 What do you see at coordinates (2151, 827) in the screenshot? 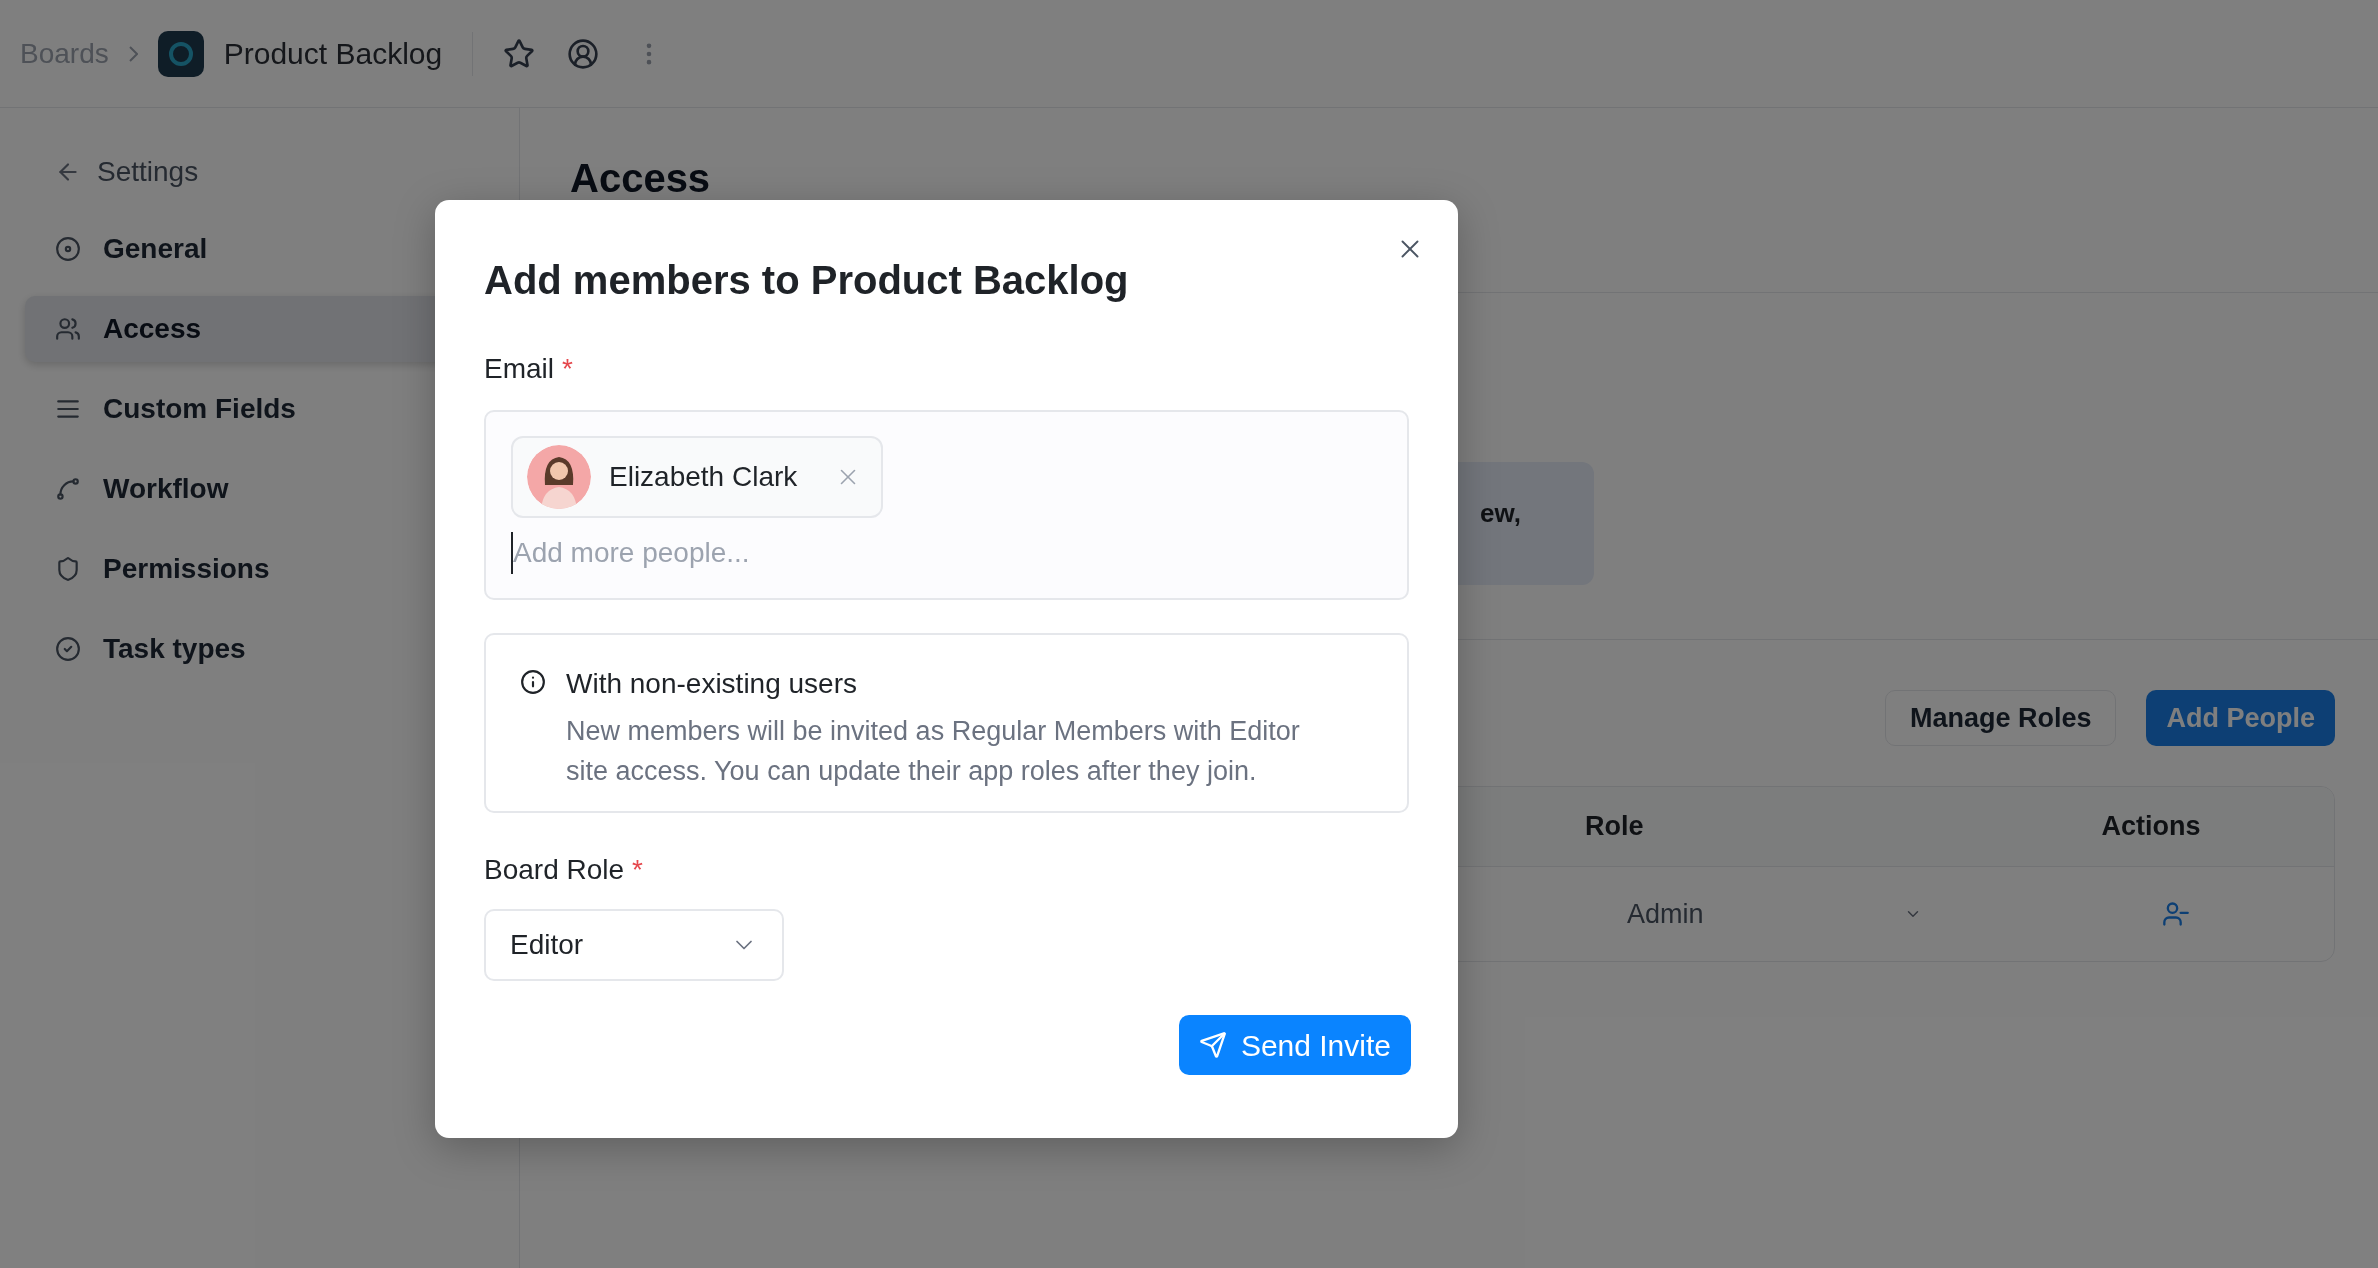
I see `column-header: Actions` at bounding box center [2151, 827].